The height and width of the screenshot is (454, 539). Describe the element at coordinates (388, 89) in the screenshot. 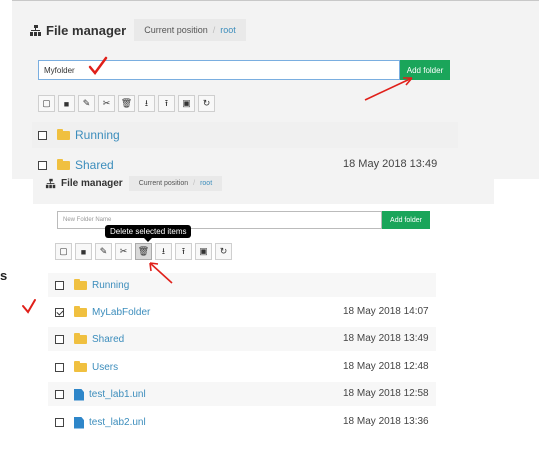

I see `arrow-annotation-add-folder` at that location.